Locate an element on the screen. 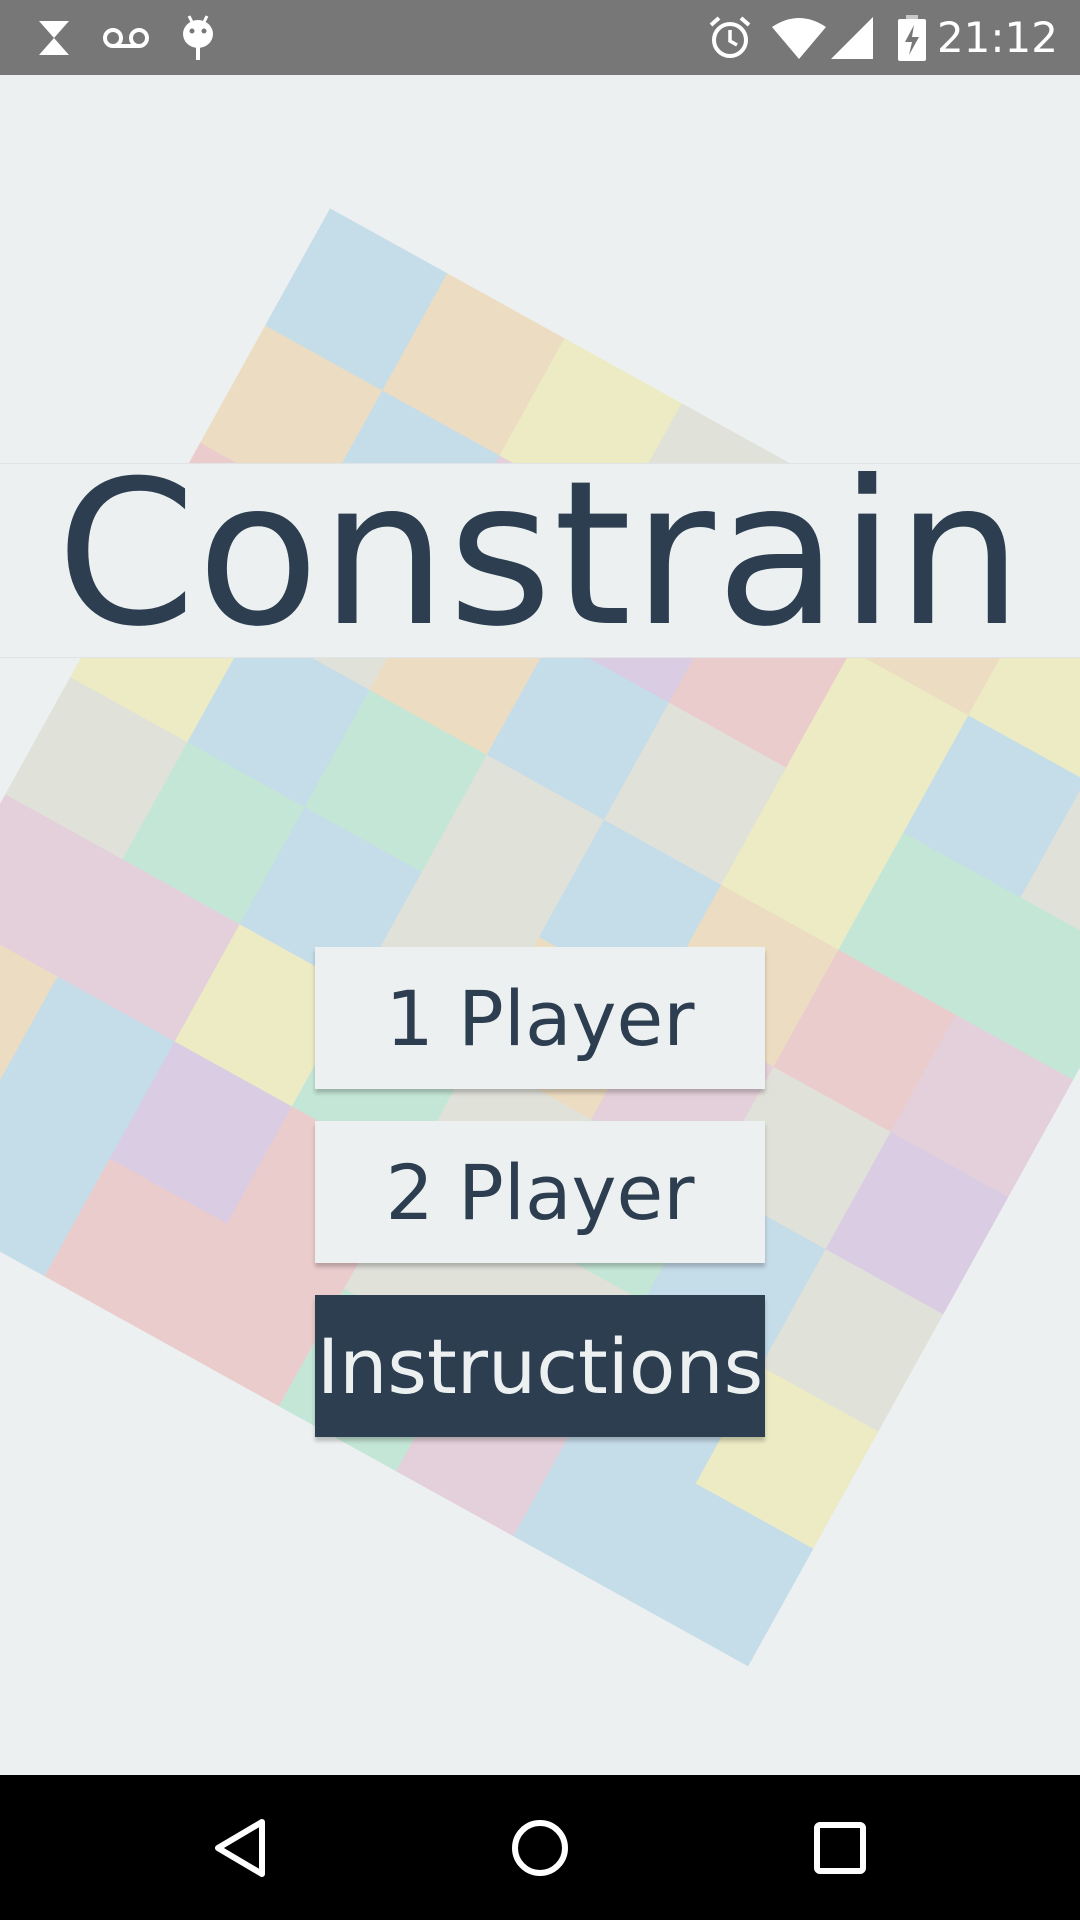  title-banner: Constrain is located at coordinates (540, 554).